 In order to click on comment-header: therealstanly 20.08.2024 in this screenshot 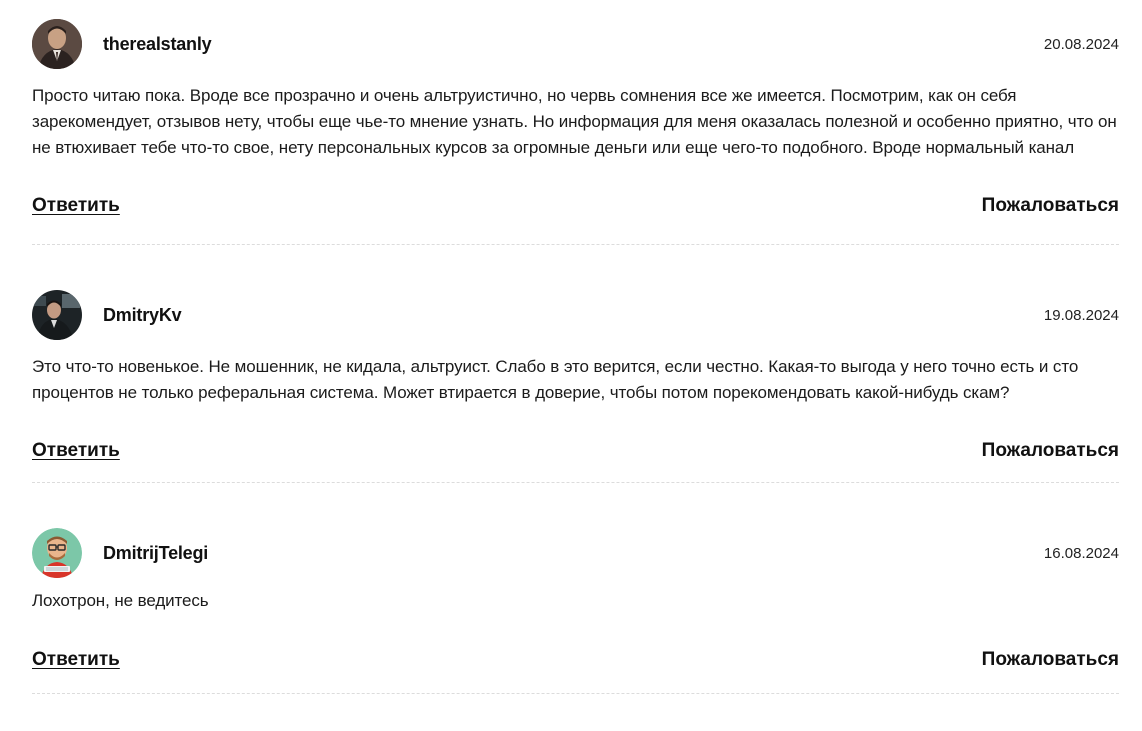, I will do `click(575, 44)`.